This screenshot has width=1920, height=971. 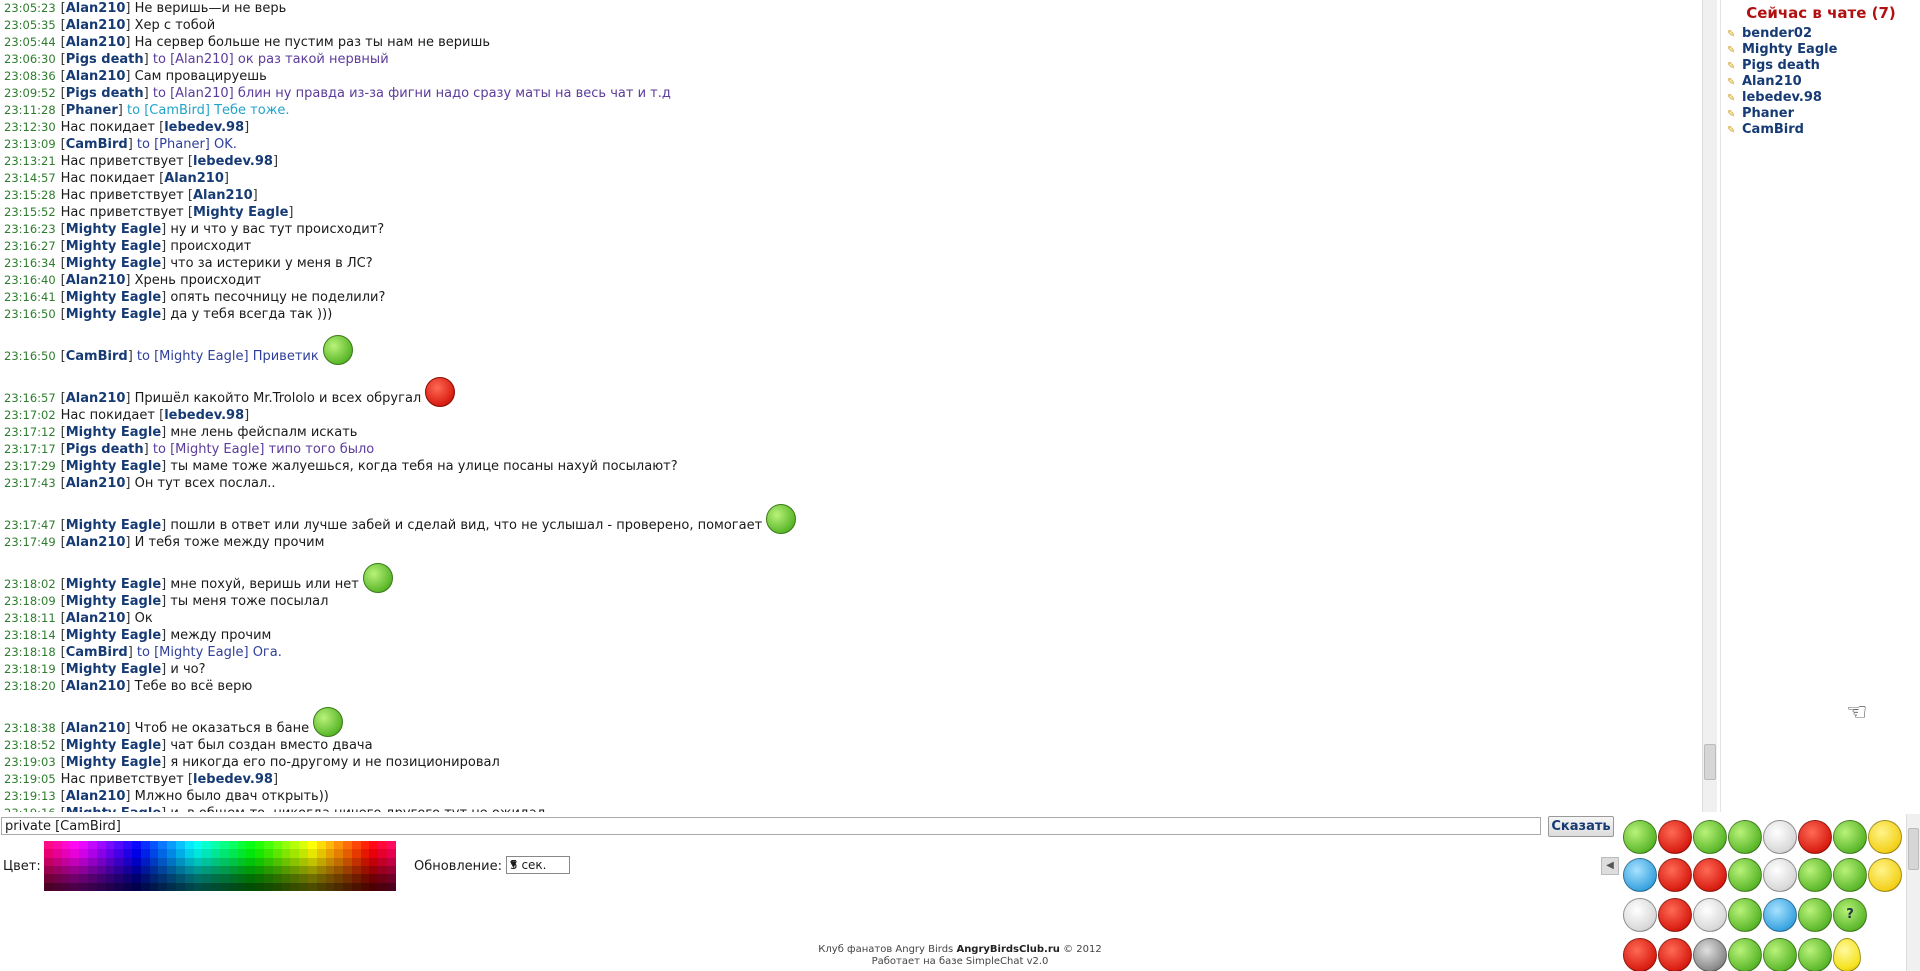 What do you see at coordinates (97, 652) in the screenshot?
I see `message-nick: CamBird` at bounding box center [97, 652].